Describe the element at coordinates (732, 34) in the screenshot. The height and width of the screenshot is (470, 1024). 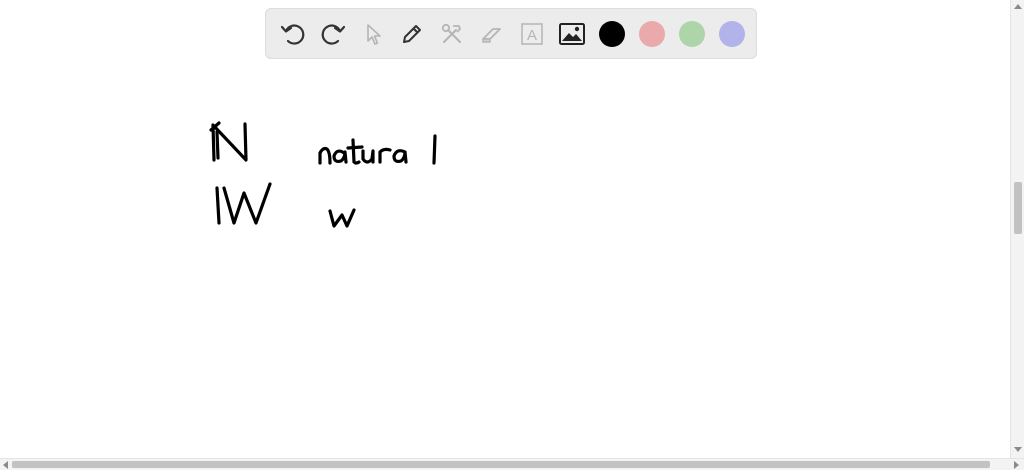
I see `color-swatch-blue` at that location.